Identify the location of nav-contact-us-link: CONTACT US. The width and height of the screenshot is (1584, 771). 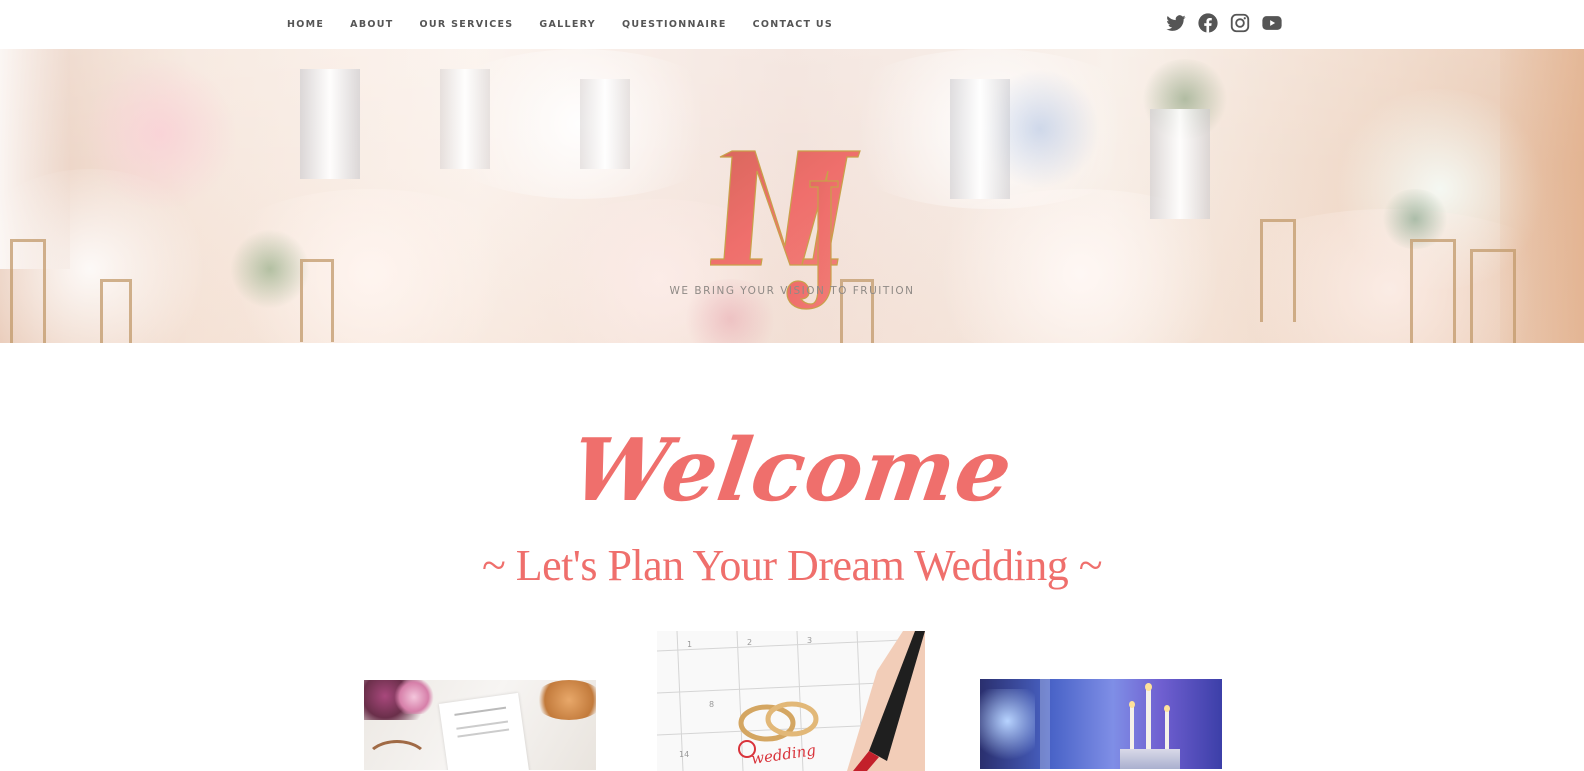
(793, 24).